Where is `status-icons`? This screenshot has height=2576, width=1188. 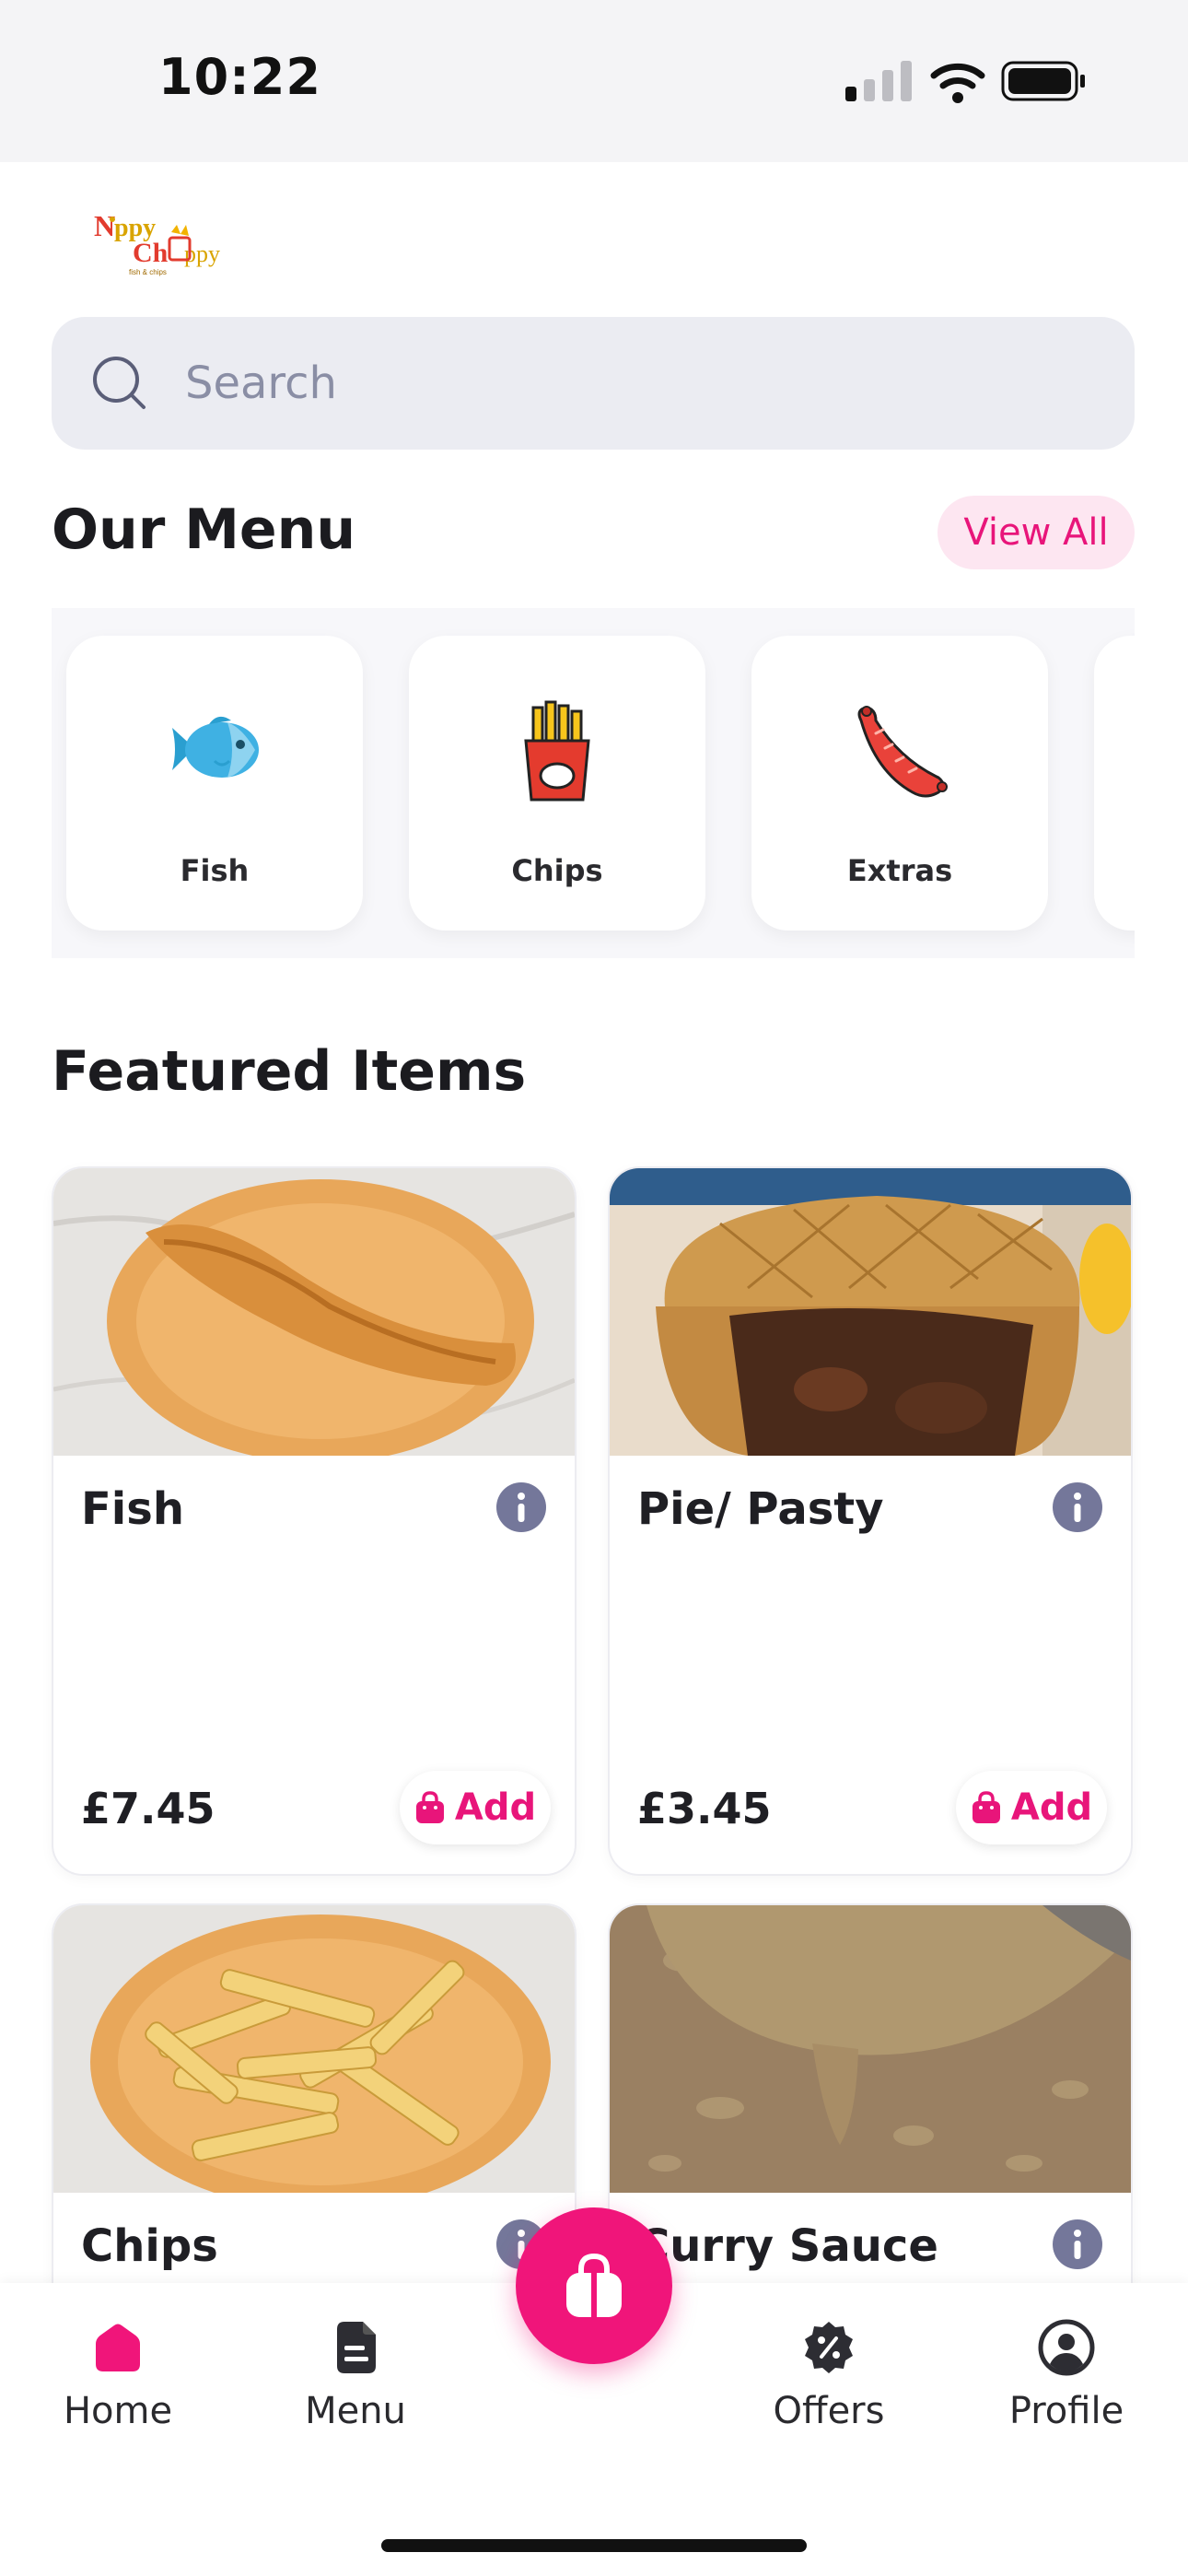 status-icons is located at coordinates (965, 80).